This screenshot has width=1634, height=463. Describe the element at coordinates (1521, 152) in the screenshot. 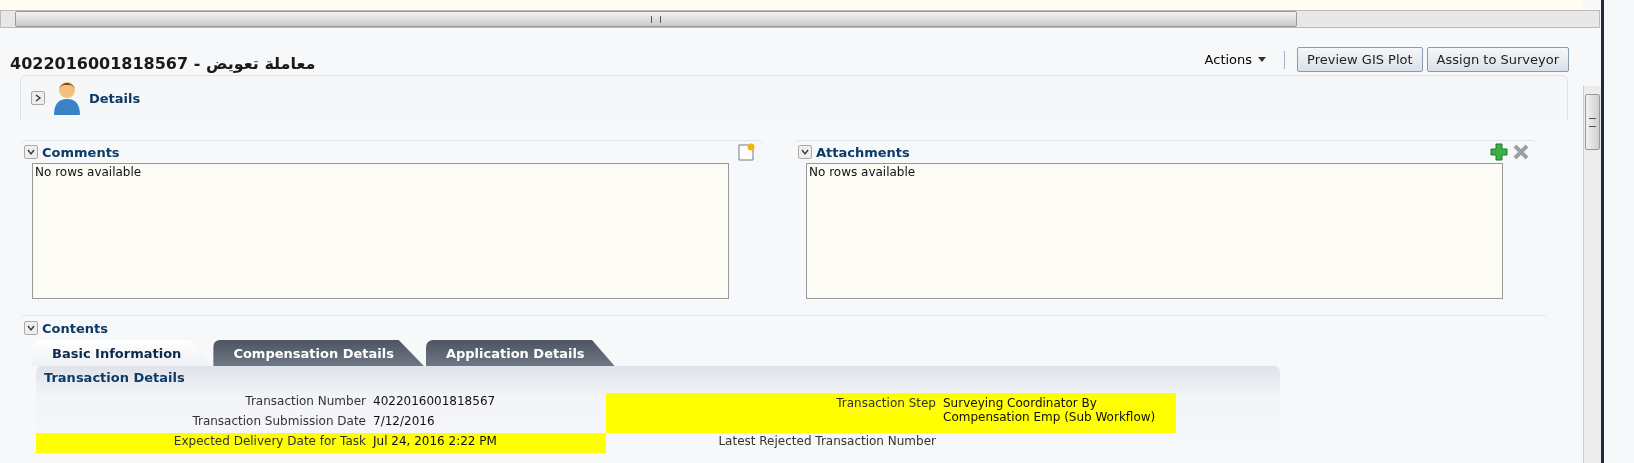

I see `delete-icon` at that location.